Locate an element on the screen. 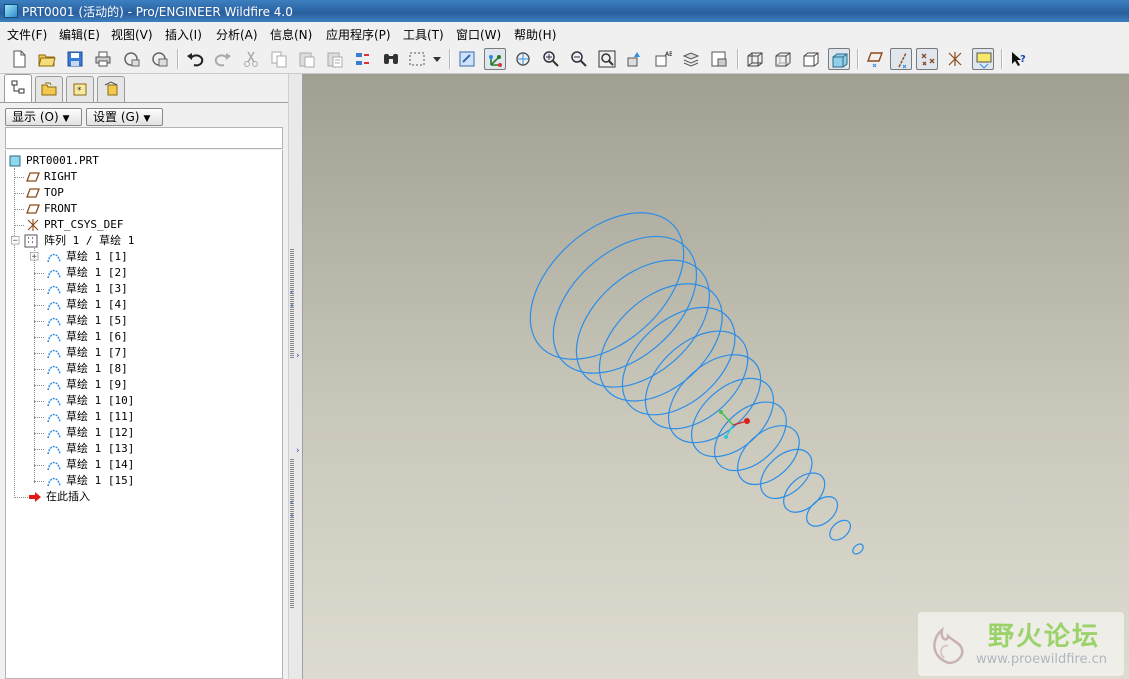  tree-item-label: 草绘 1 [6] is located at coordinates (97, 336).